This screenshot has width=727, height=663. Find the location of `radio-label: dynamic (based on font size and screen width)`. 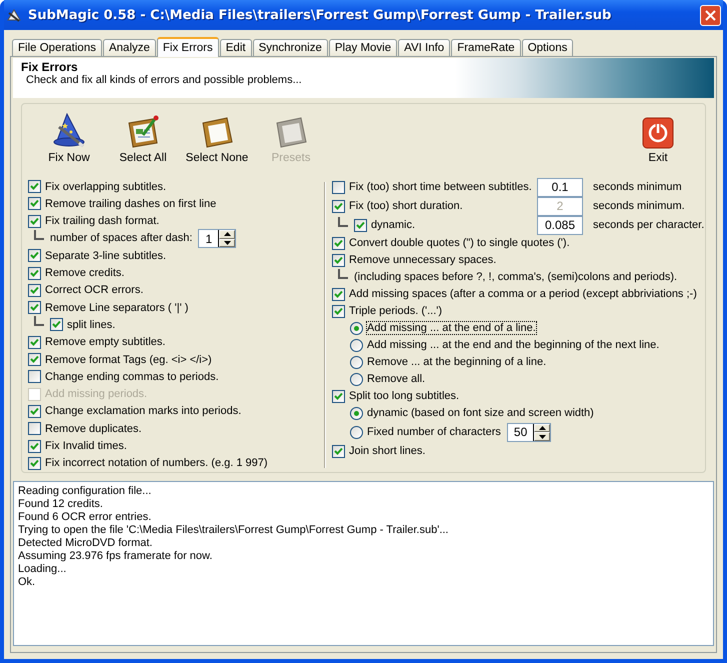

radio-label: dynamic (based on font size and screen width) is located at coordinates (480, 413).